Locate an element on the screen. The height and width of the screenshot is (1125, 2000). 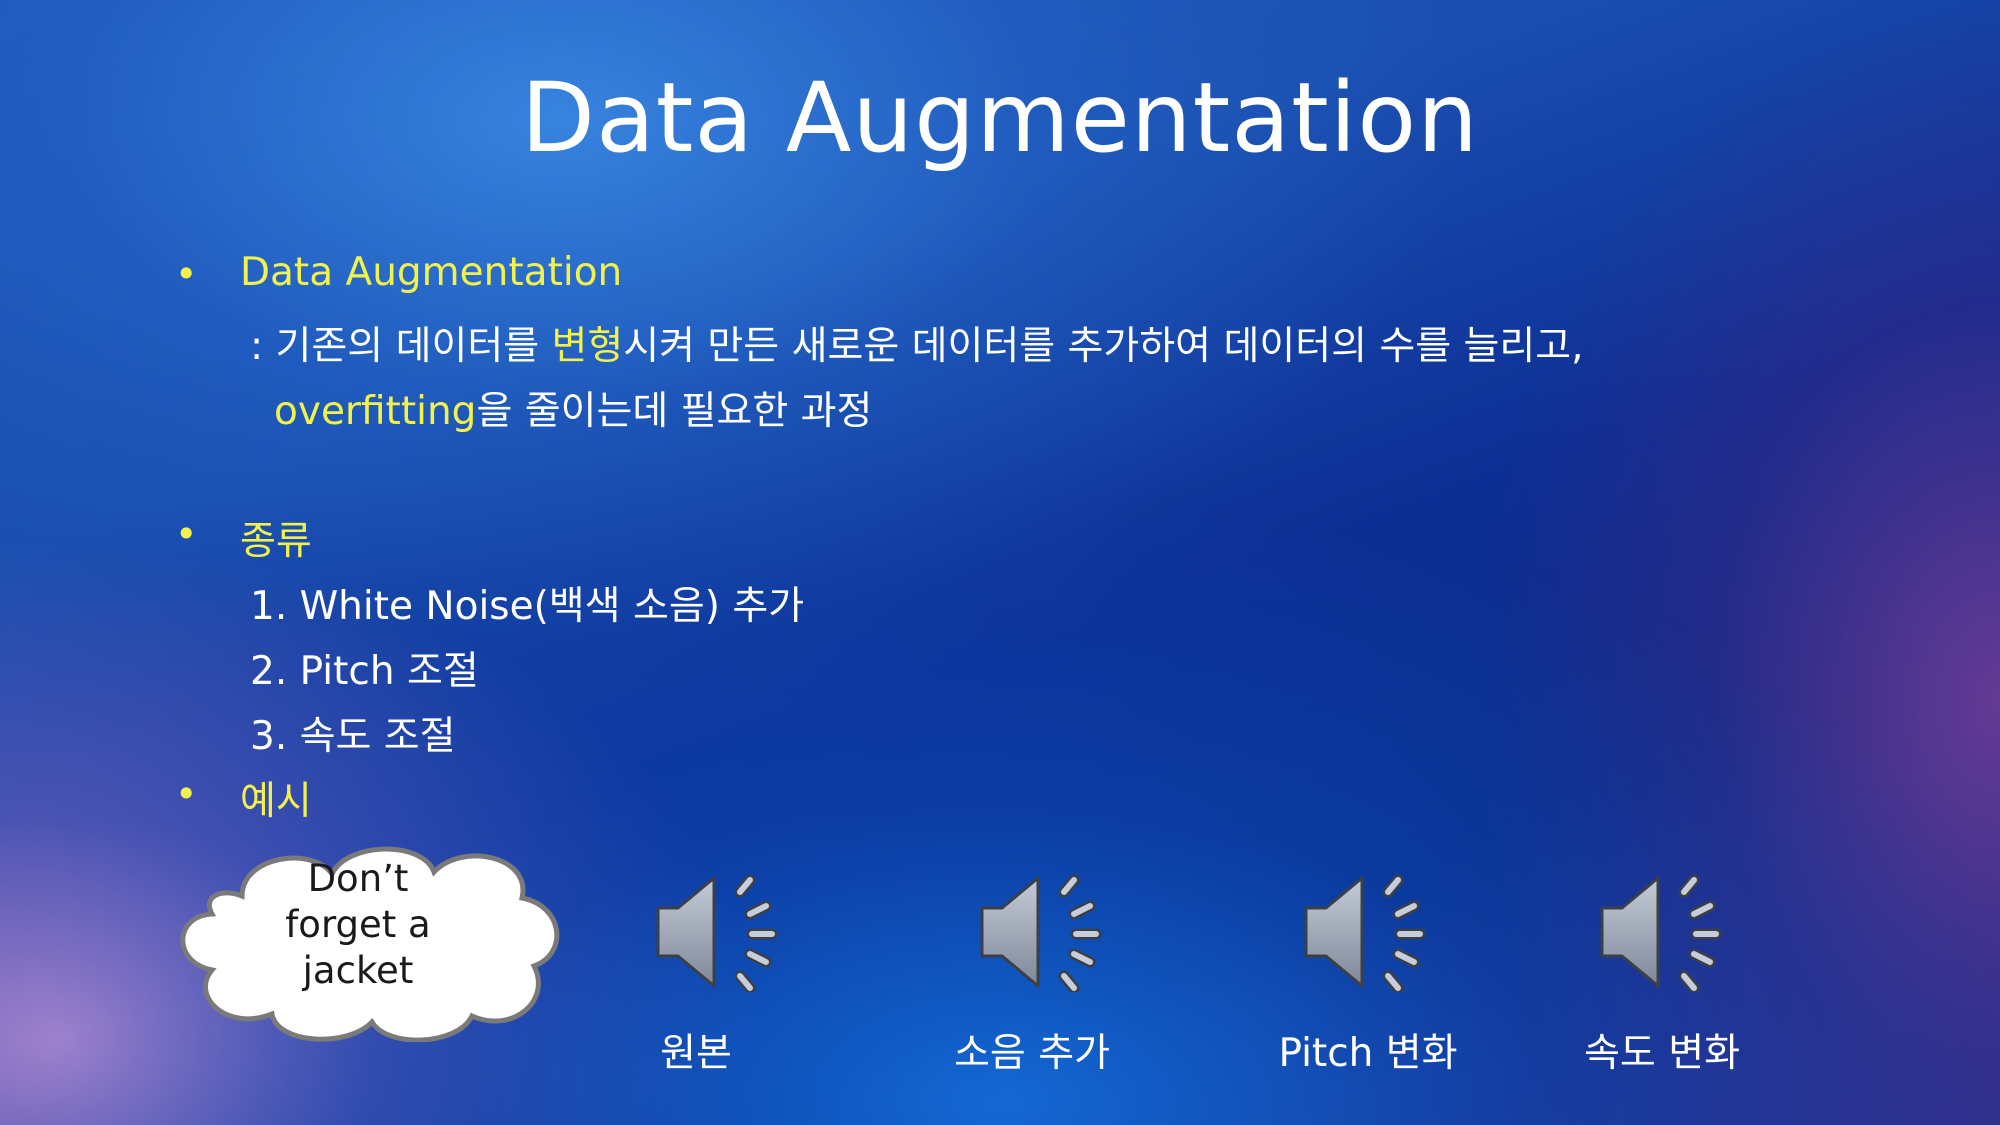
cloud-text-line: jacket is located at coordinates (358, 970).